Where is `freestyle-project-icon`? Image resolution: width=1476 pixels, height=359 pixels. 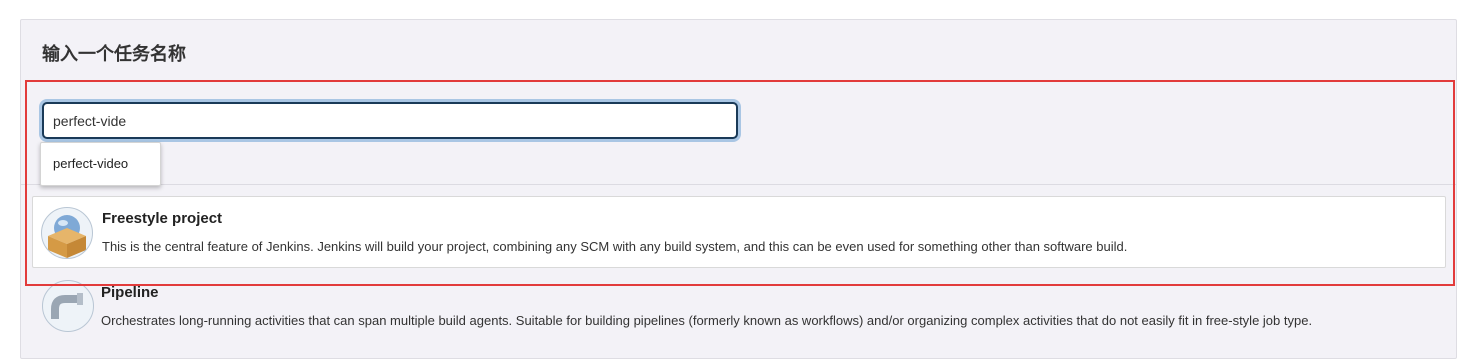
freestyle-project-icon is located at coordinates (67, 233).